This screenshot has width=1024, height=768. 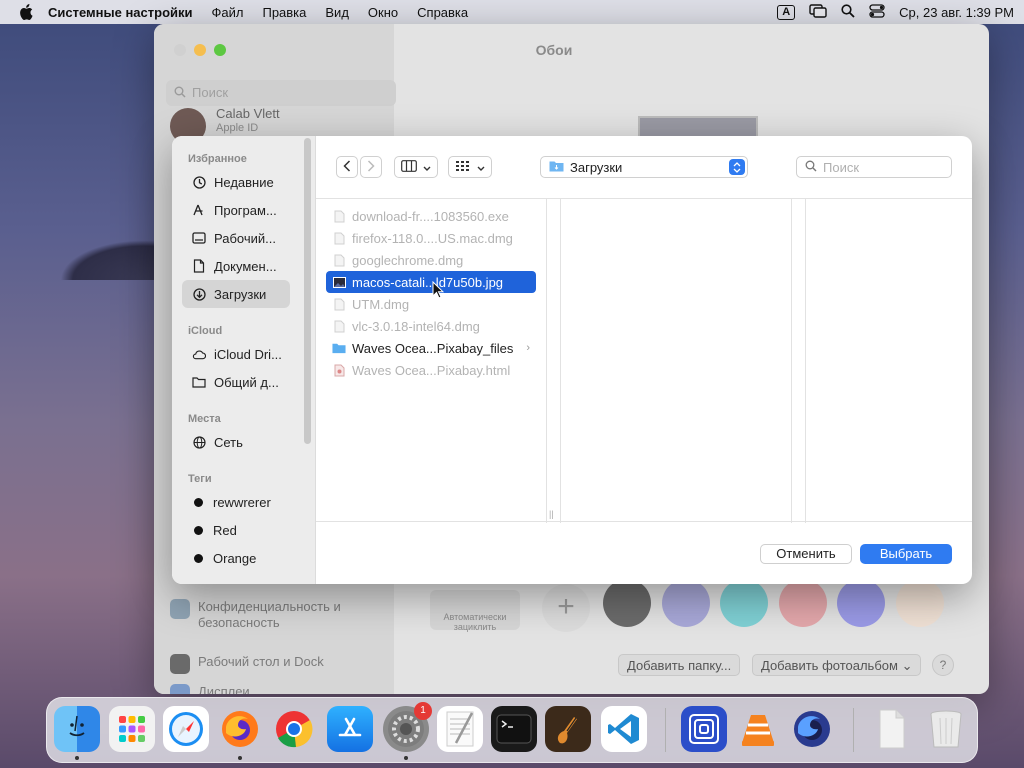 I want to click on forward-button, so click(x=371, y=167).